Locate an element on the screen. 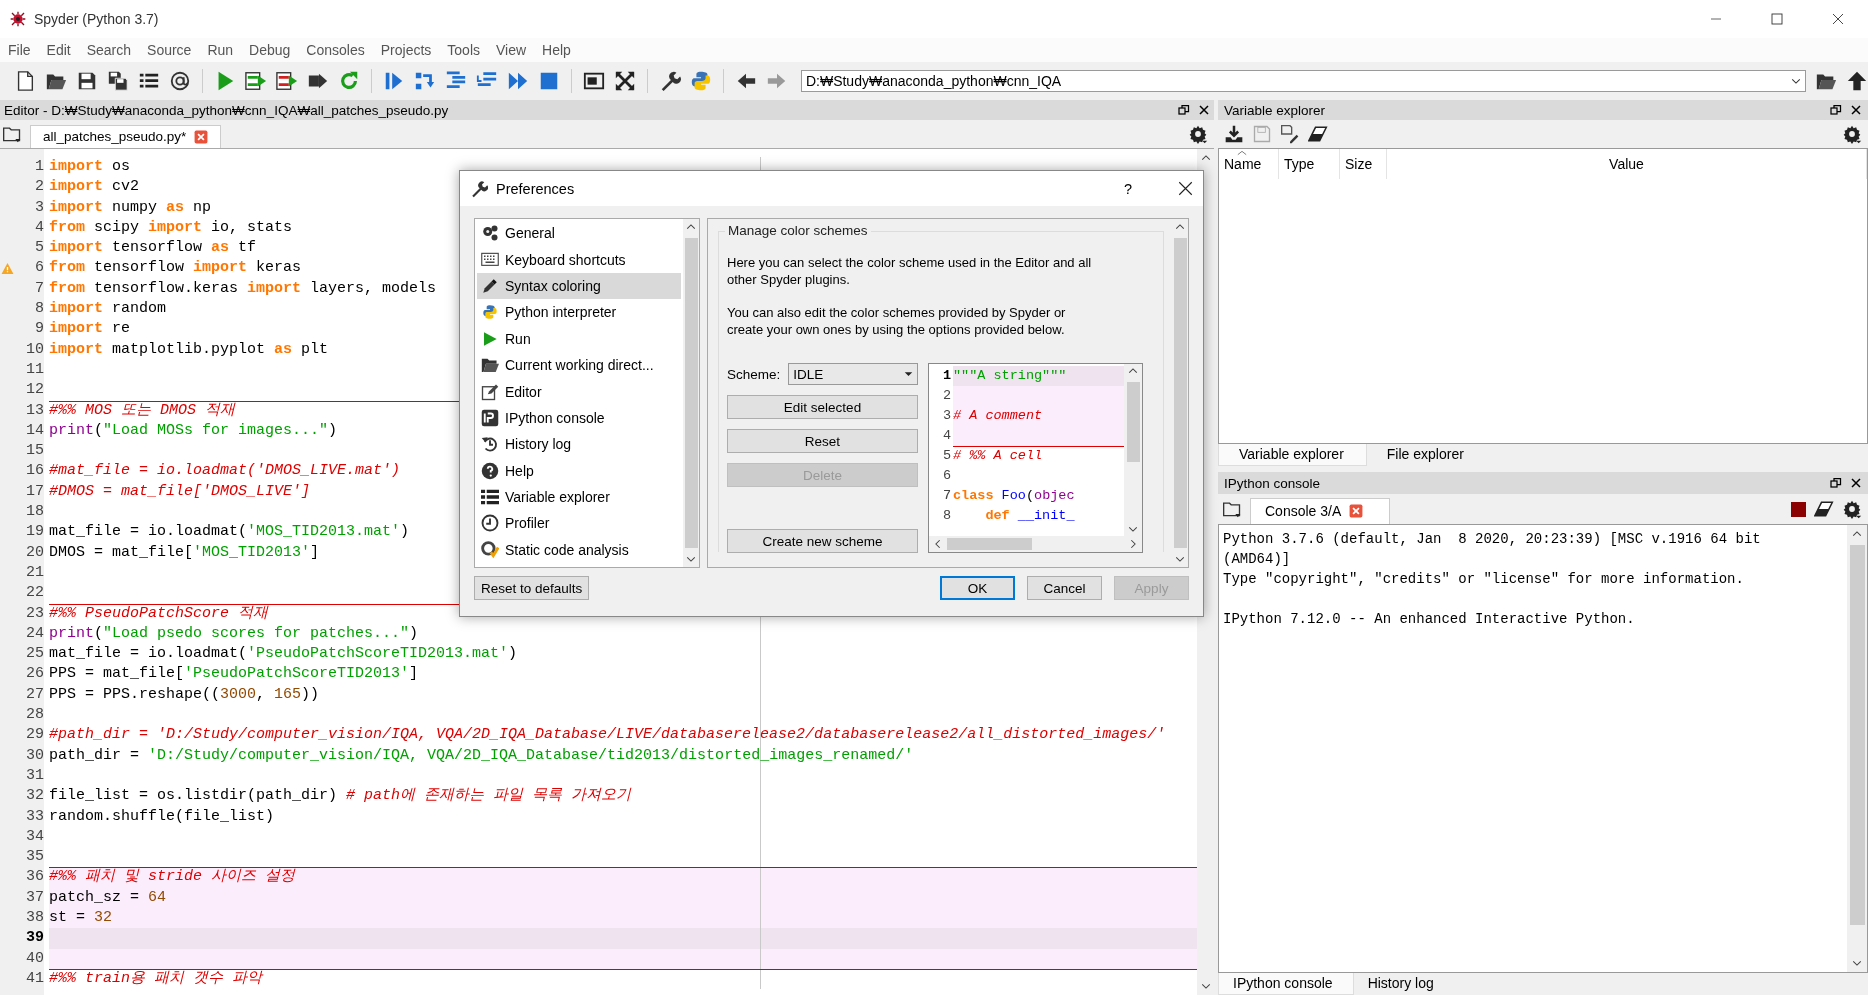  up-arrow-icon is located at coordinates (1856, 81).